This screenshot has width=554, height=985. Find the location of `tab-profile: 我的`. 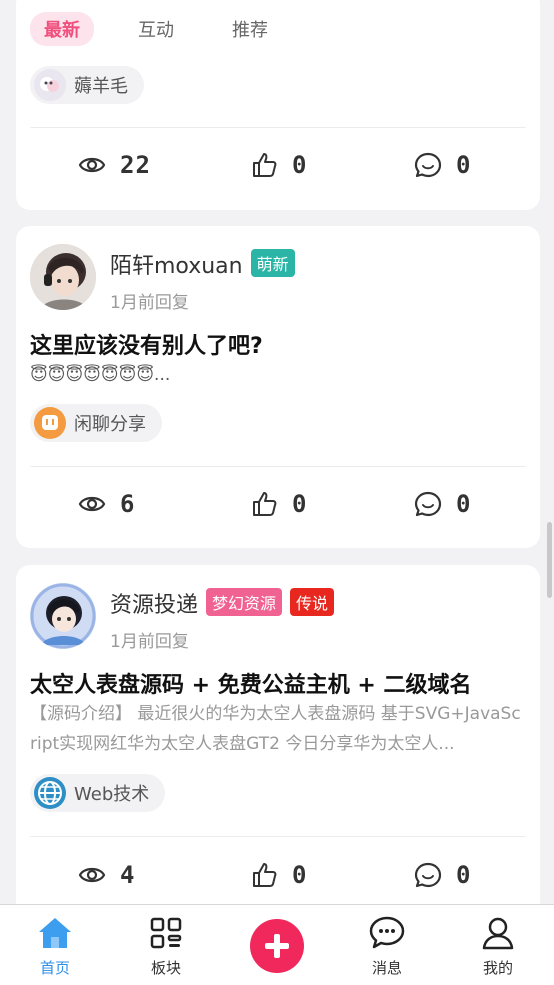

tab-profile: 我的 is located at coordinates (498, 946).